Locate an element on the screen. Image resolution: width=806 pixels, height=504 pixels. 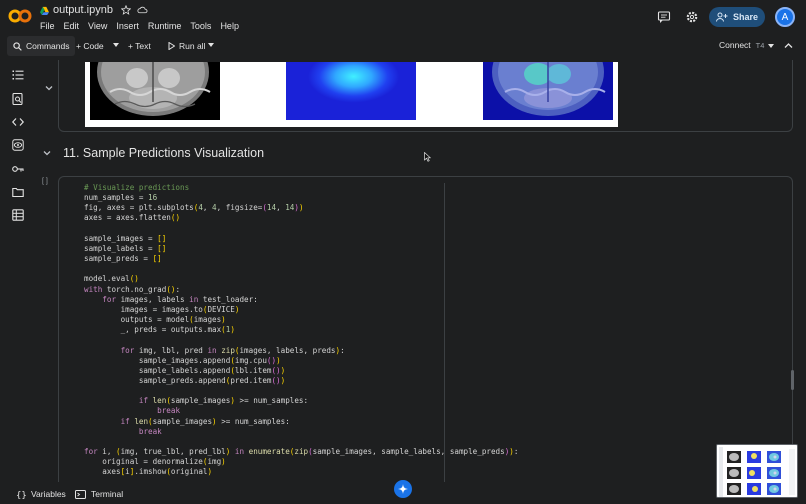
notebook-filename: output.ipynb is located at coordinates (83, 10).